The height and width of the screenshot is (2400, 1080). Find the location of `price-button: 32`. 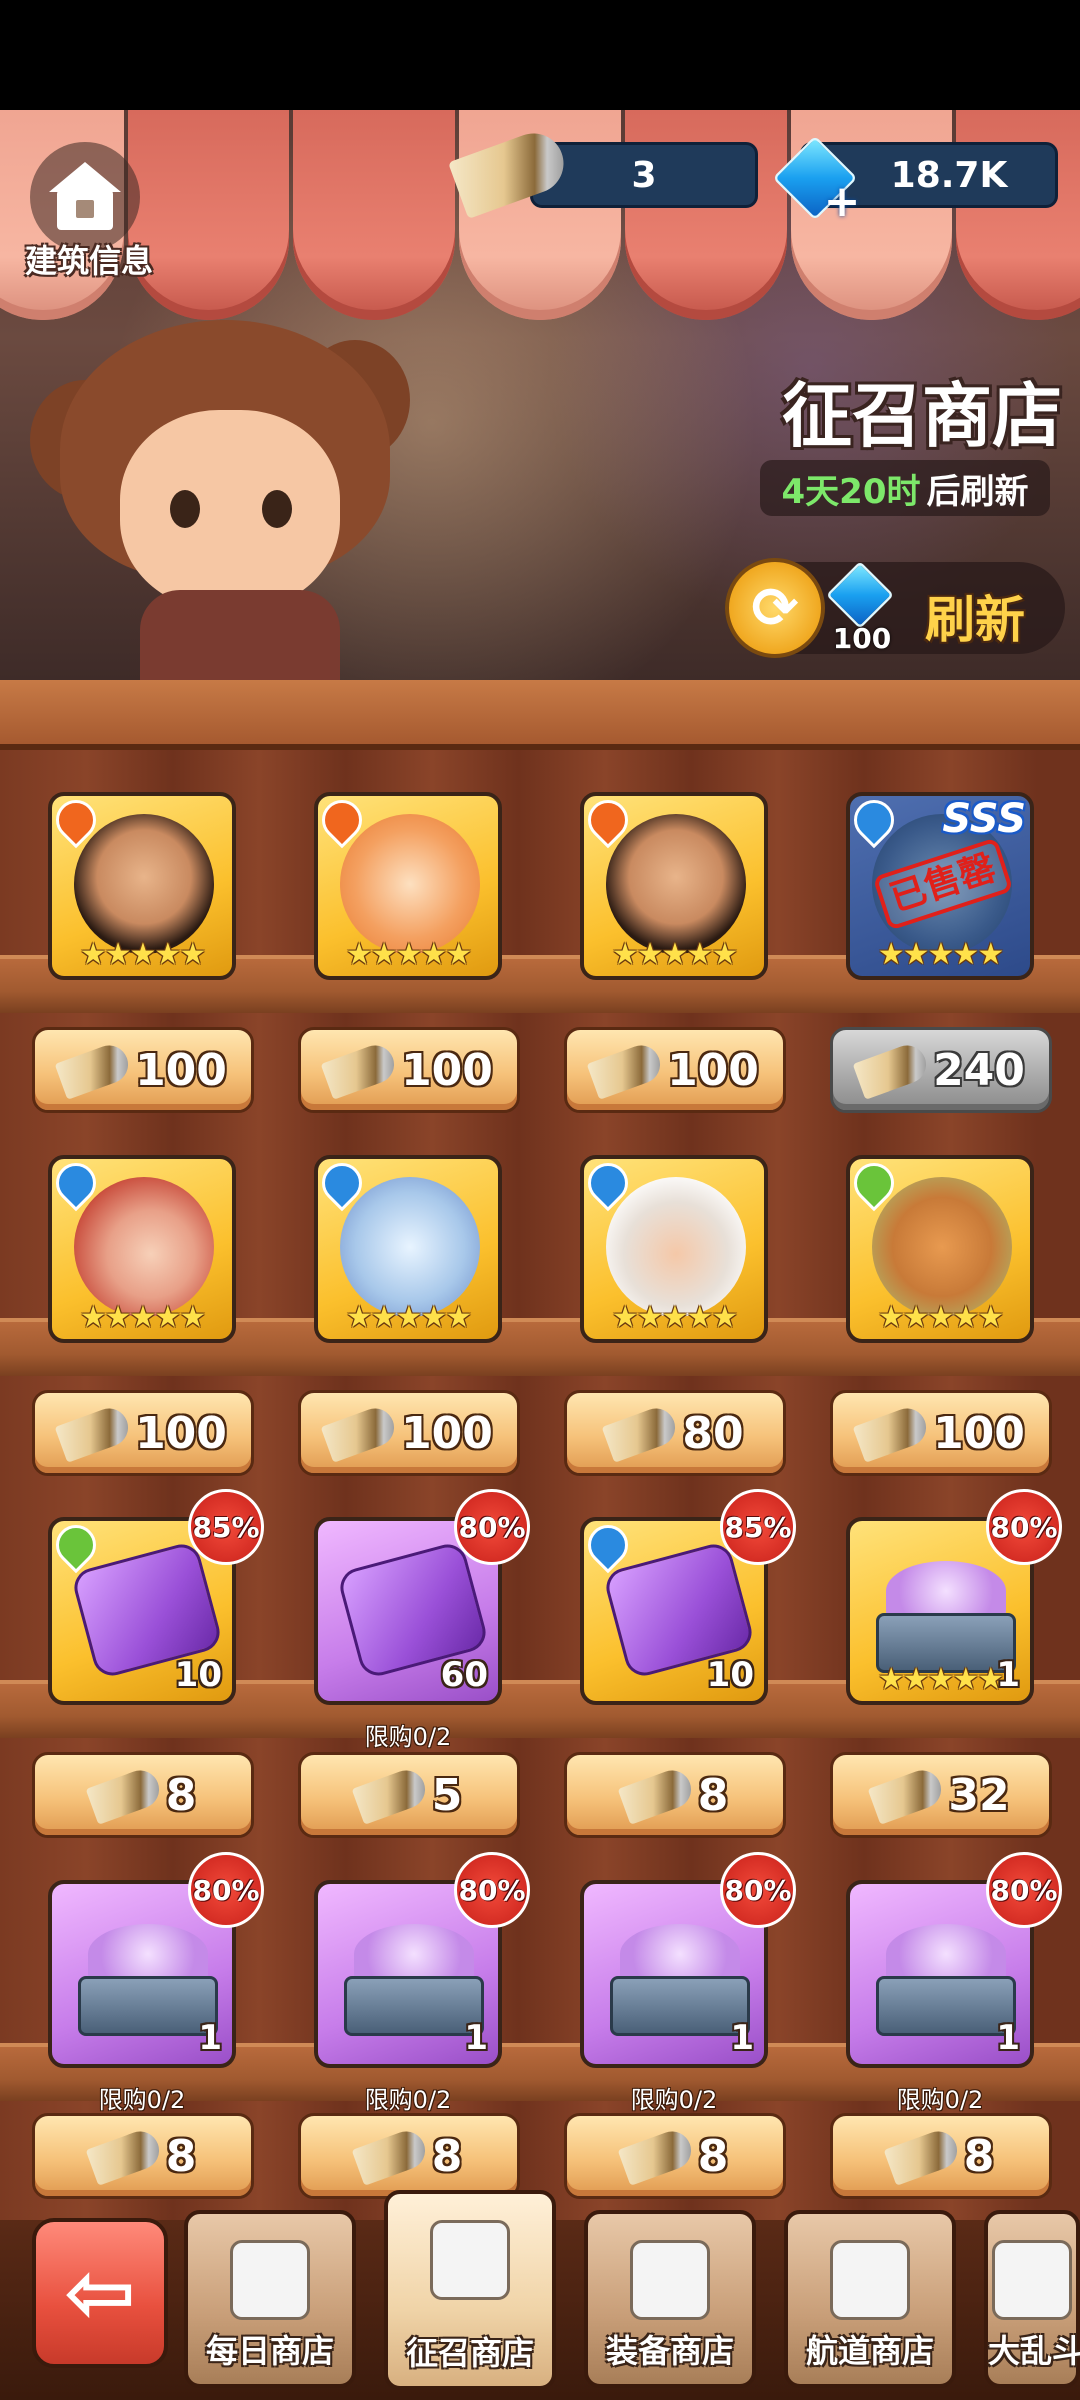

price-button: 32 is located at coordinates (941, 1795).